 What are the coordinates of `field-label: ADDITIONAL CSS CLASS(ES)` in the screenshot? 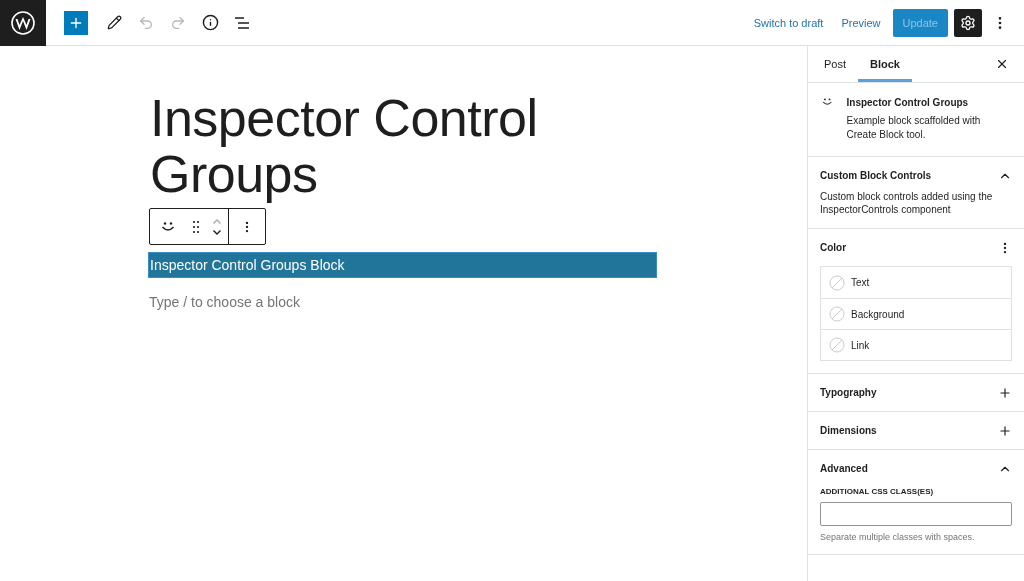 It's located at (877, 491).